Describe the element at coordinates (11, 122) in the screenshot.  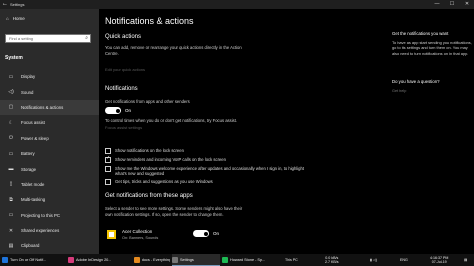
I see `focus-assist-icon: ☾` at that location.